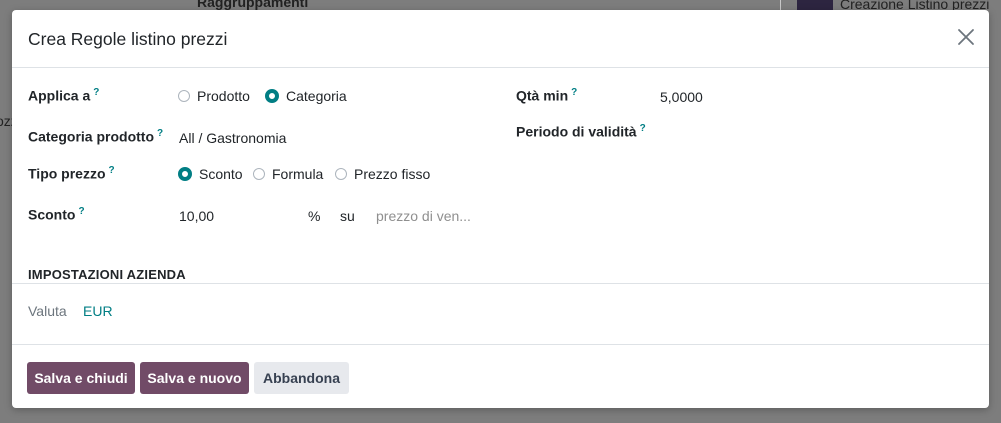 The height and width of the screenshot is (423, 1001). I want to click on validity-period-label-text: Periodo di validità, so click(576, 131).